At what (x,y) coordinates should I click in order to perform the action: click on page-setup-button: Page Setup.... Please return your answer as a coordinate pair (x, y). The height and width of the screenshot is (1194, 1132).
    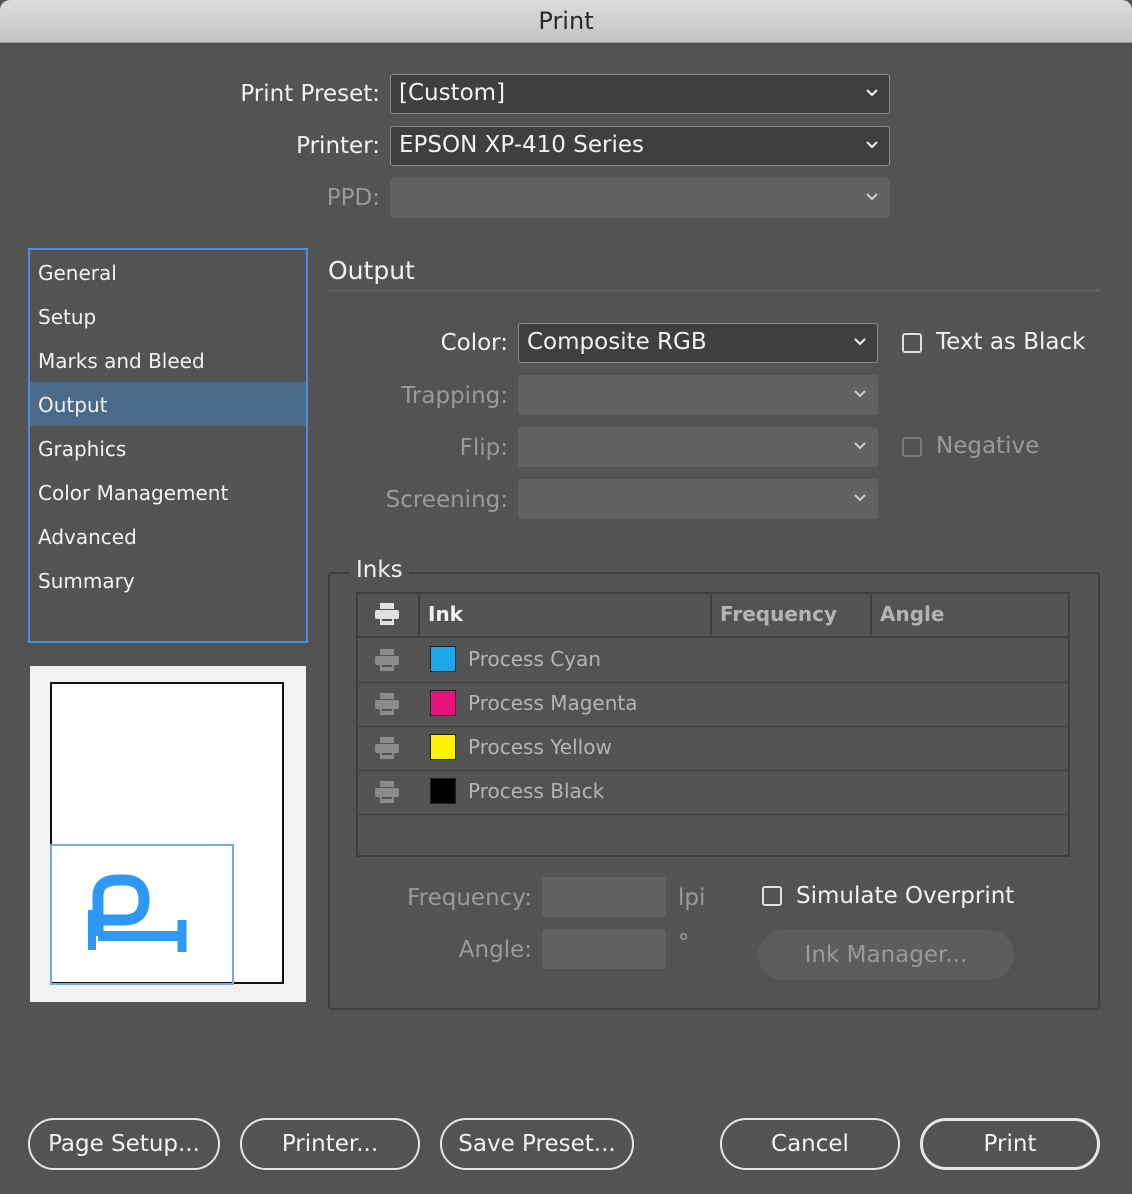
    Looking at the image, I should click on (124, 1144).